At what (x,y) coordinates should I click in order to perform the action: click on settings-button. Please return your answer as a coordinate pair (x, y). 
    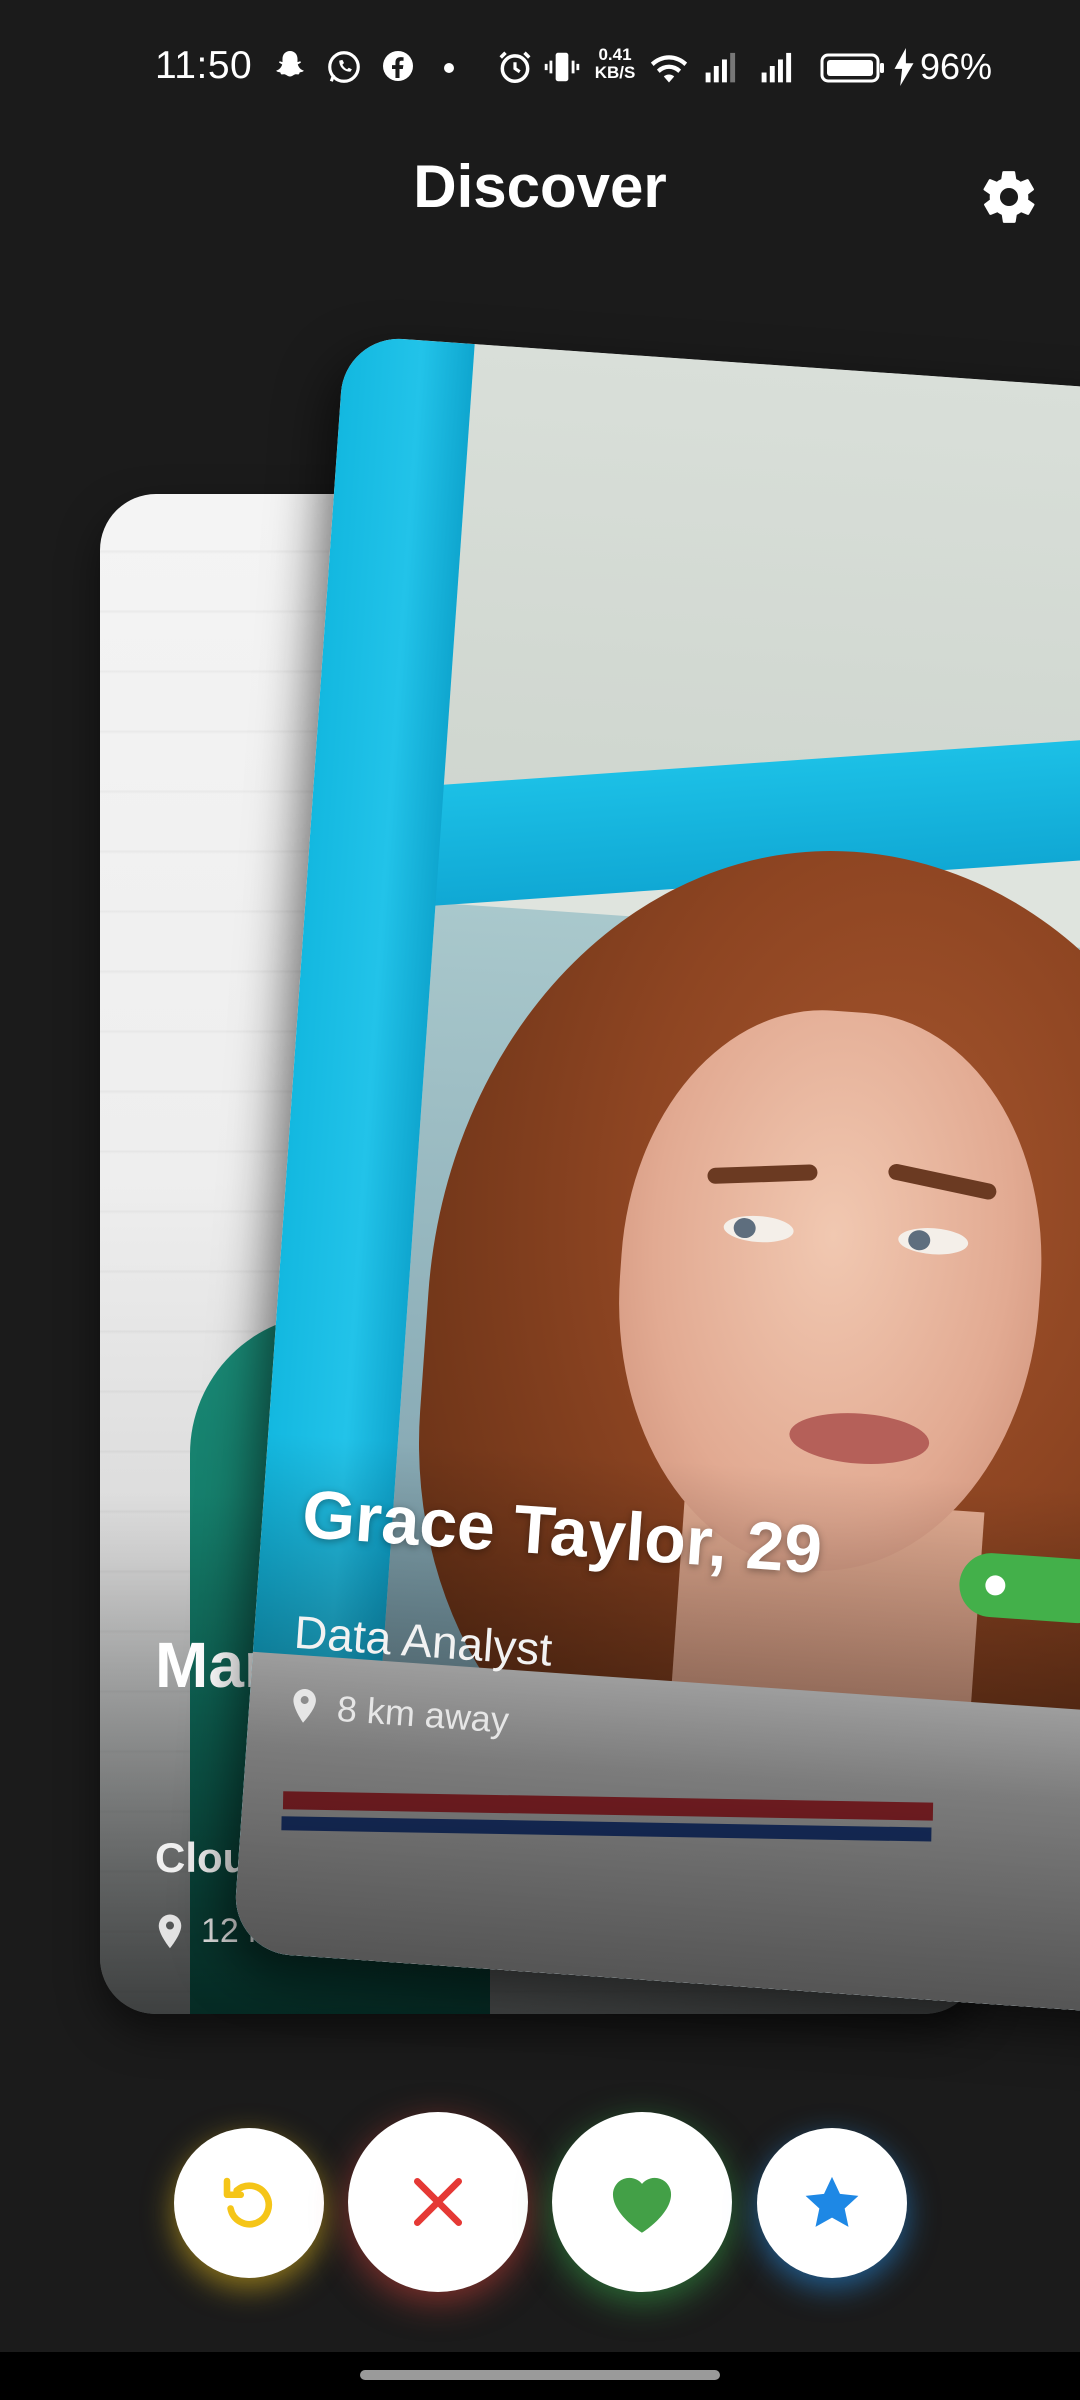
    Looking at the image, I should click on (1009, 197).